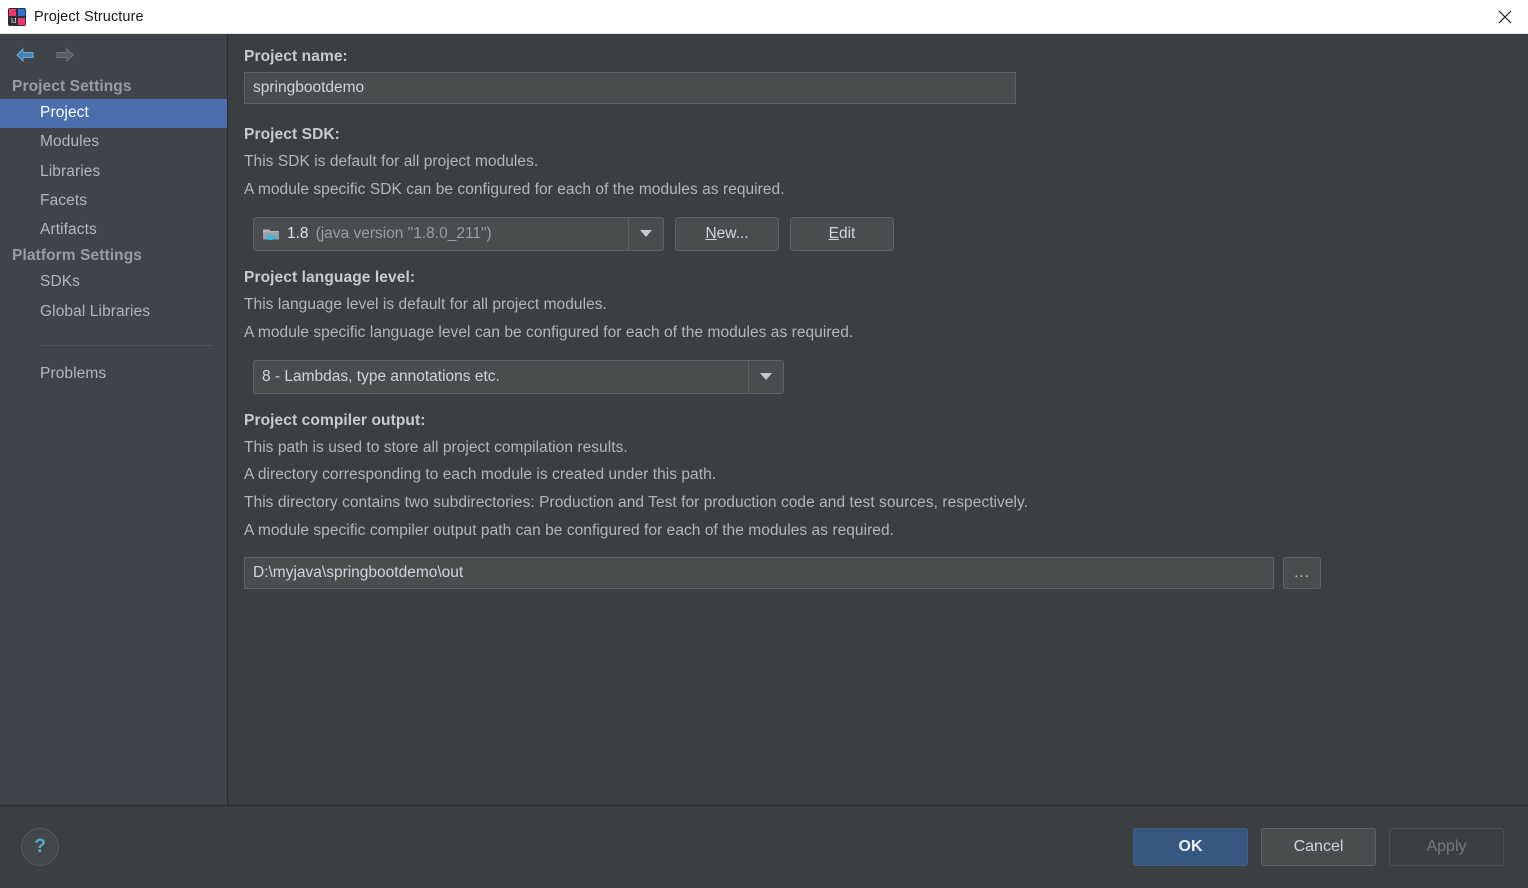  I want to click on sidebar-item-libraries: Libraries, so click(113, 172).